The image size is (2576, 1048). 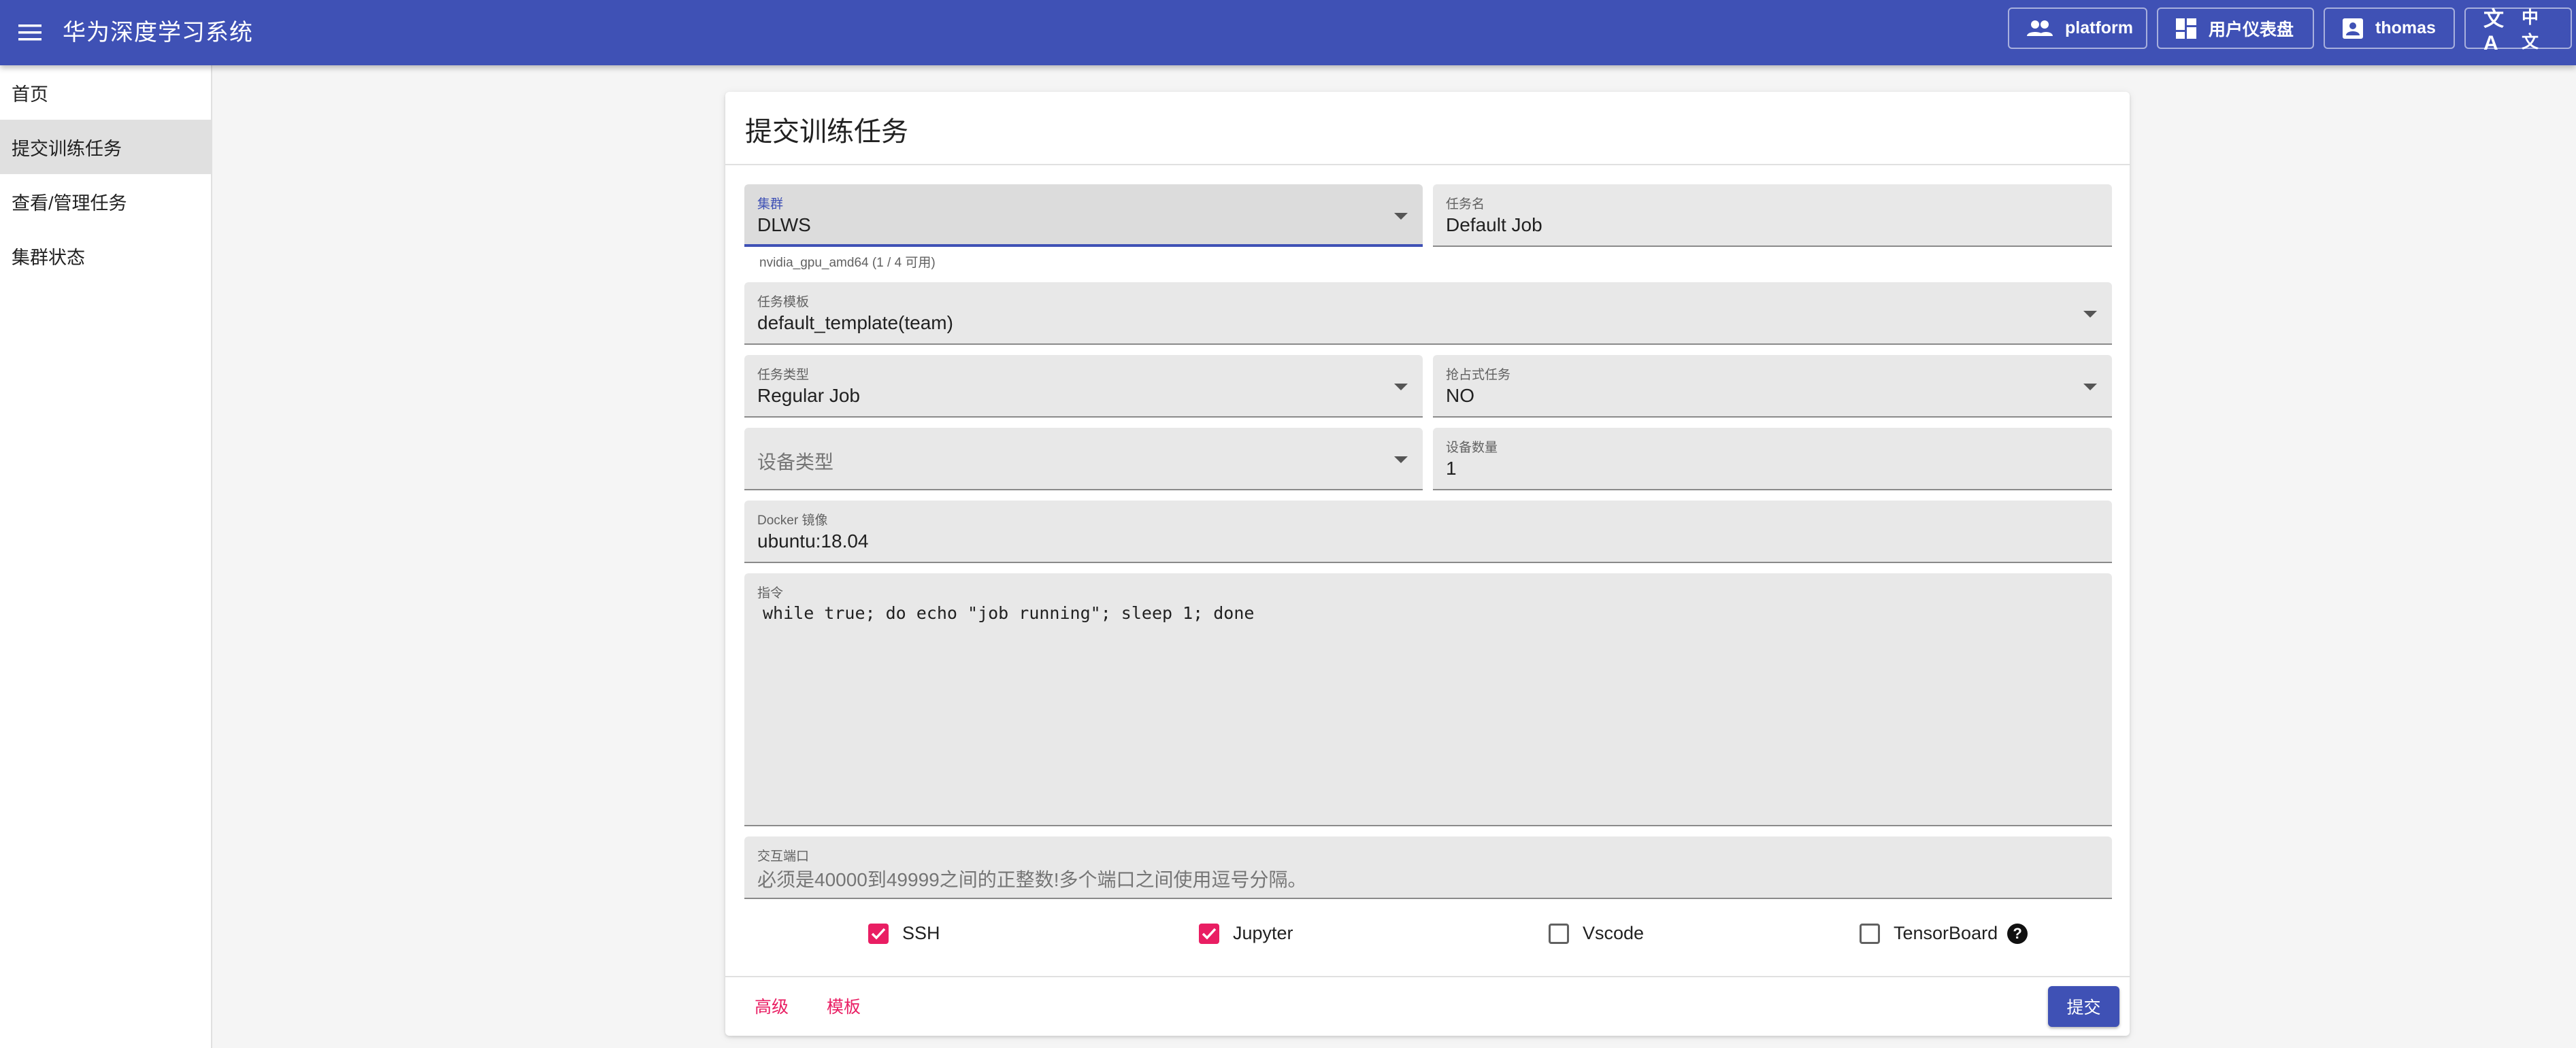 What do you see at coordinates (1773, 387) in the screenshot?
I see `preemptible-select: 抢占式任务 NO` at bounding box center [1773, 387].